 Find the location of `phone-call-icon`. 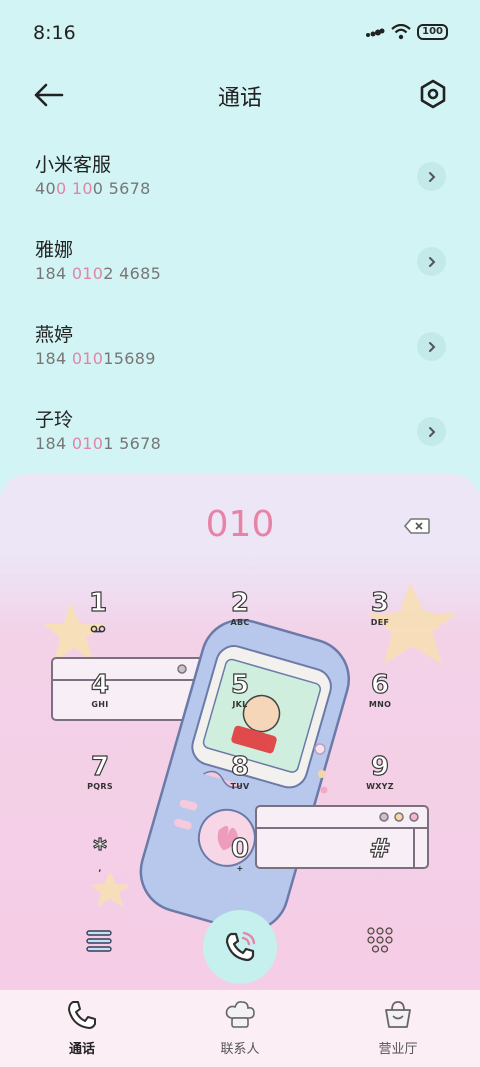

phone-call-icon is located at coordinates (240, 946).